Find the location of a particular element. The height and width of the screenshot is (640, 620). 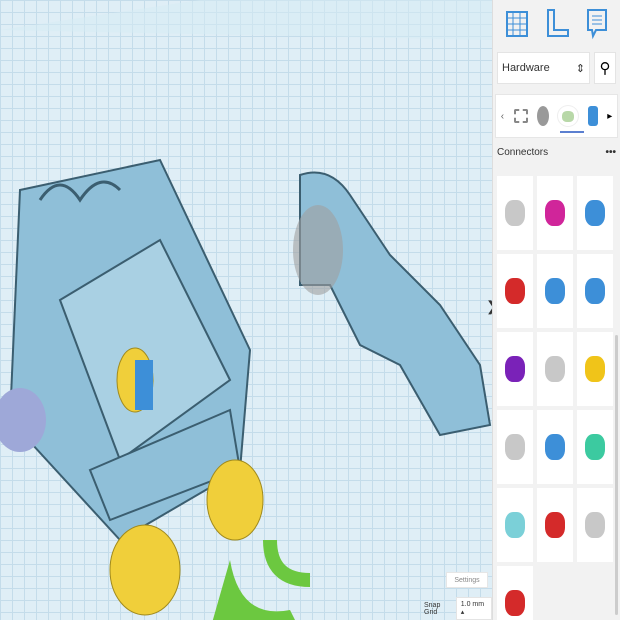

green-connectors is located at coordinates (260, 579).